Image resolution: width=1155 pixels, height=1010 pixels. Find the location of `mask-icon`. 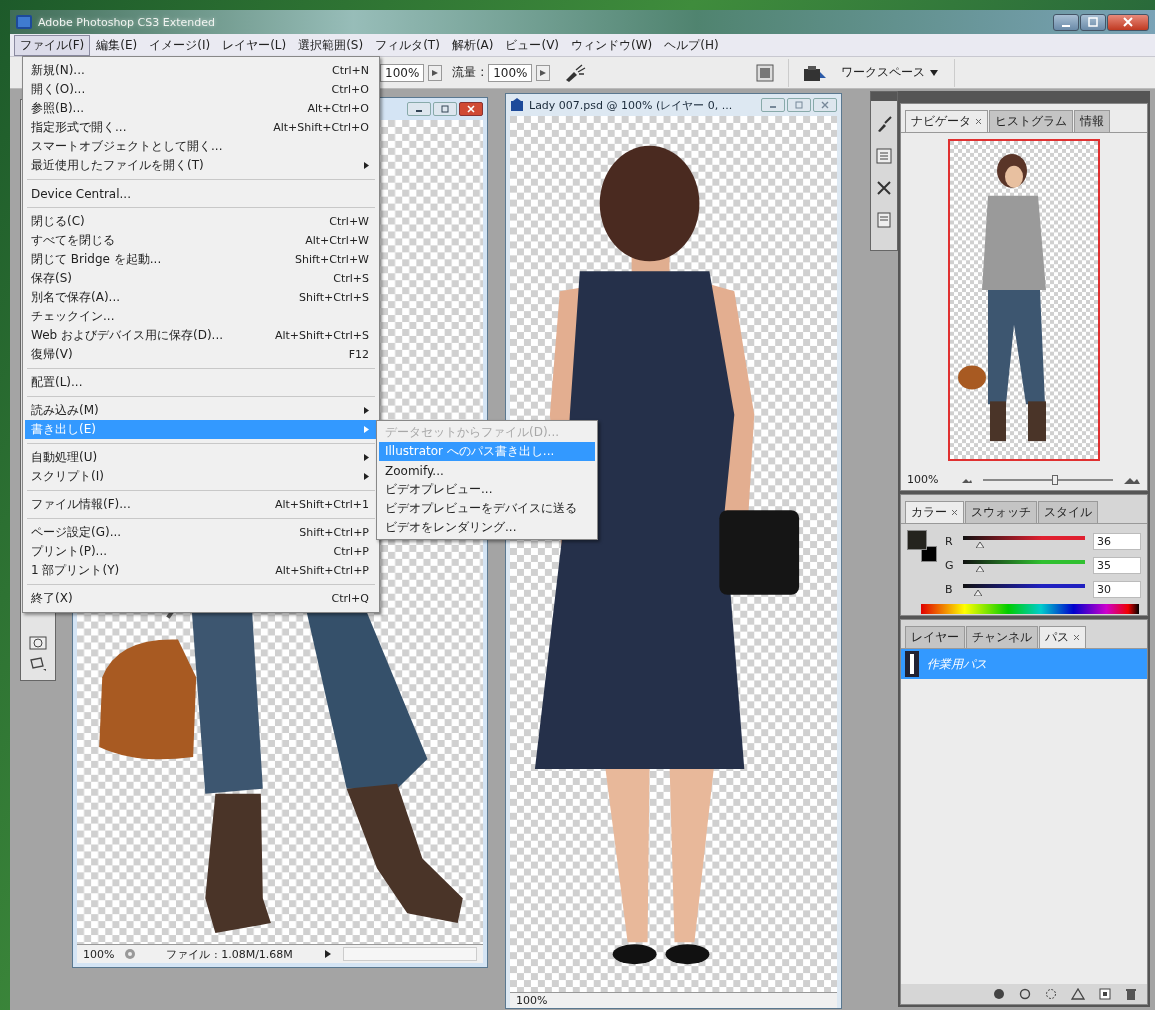

mask-icon is located at coordinates (1078, 994).